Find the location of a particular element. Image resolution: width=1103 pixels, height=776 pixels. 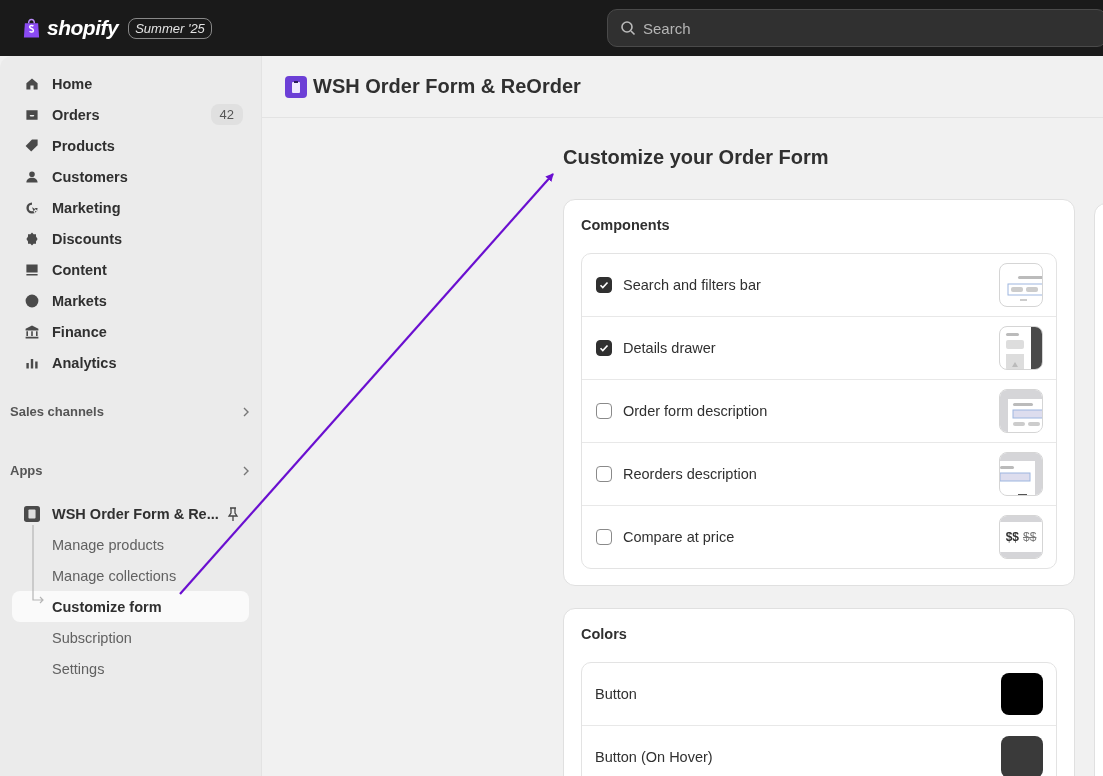

app-subpage-link: Settings is located at coordinates (130, 668).